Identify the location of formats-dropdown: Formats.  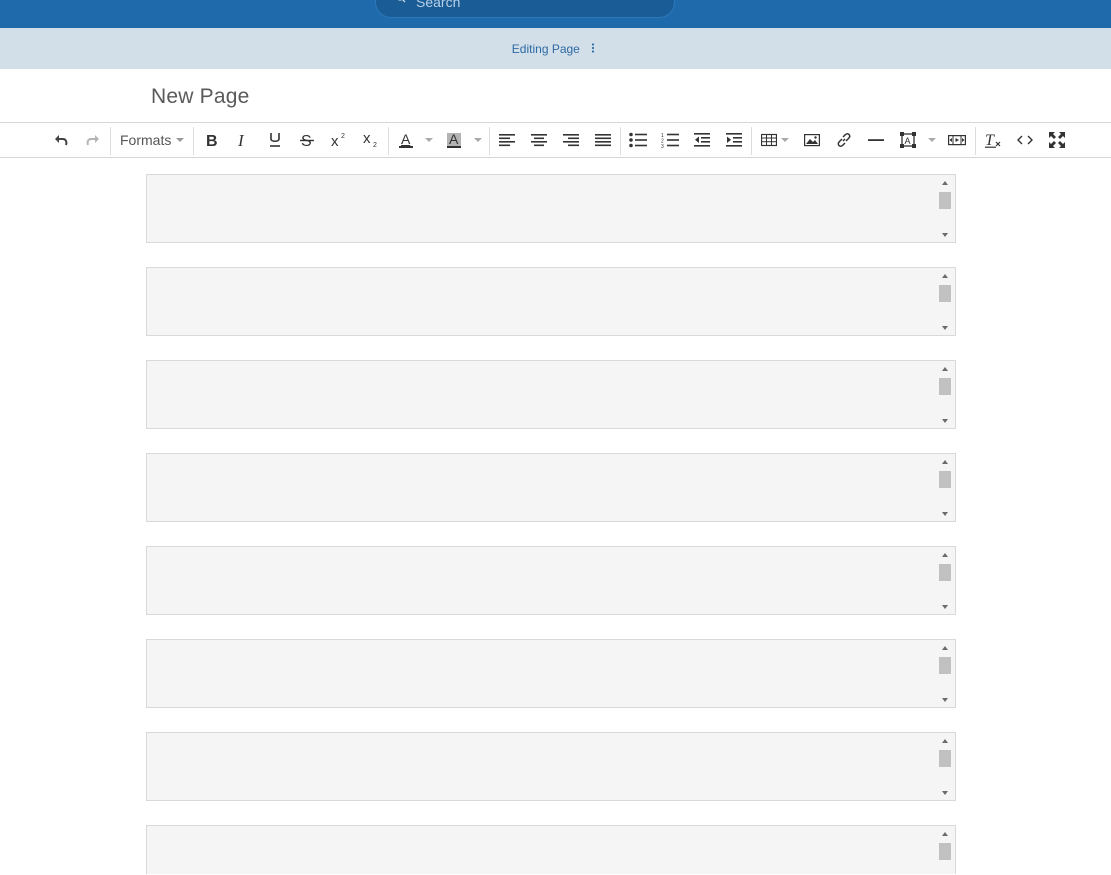
(152, 140).